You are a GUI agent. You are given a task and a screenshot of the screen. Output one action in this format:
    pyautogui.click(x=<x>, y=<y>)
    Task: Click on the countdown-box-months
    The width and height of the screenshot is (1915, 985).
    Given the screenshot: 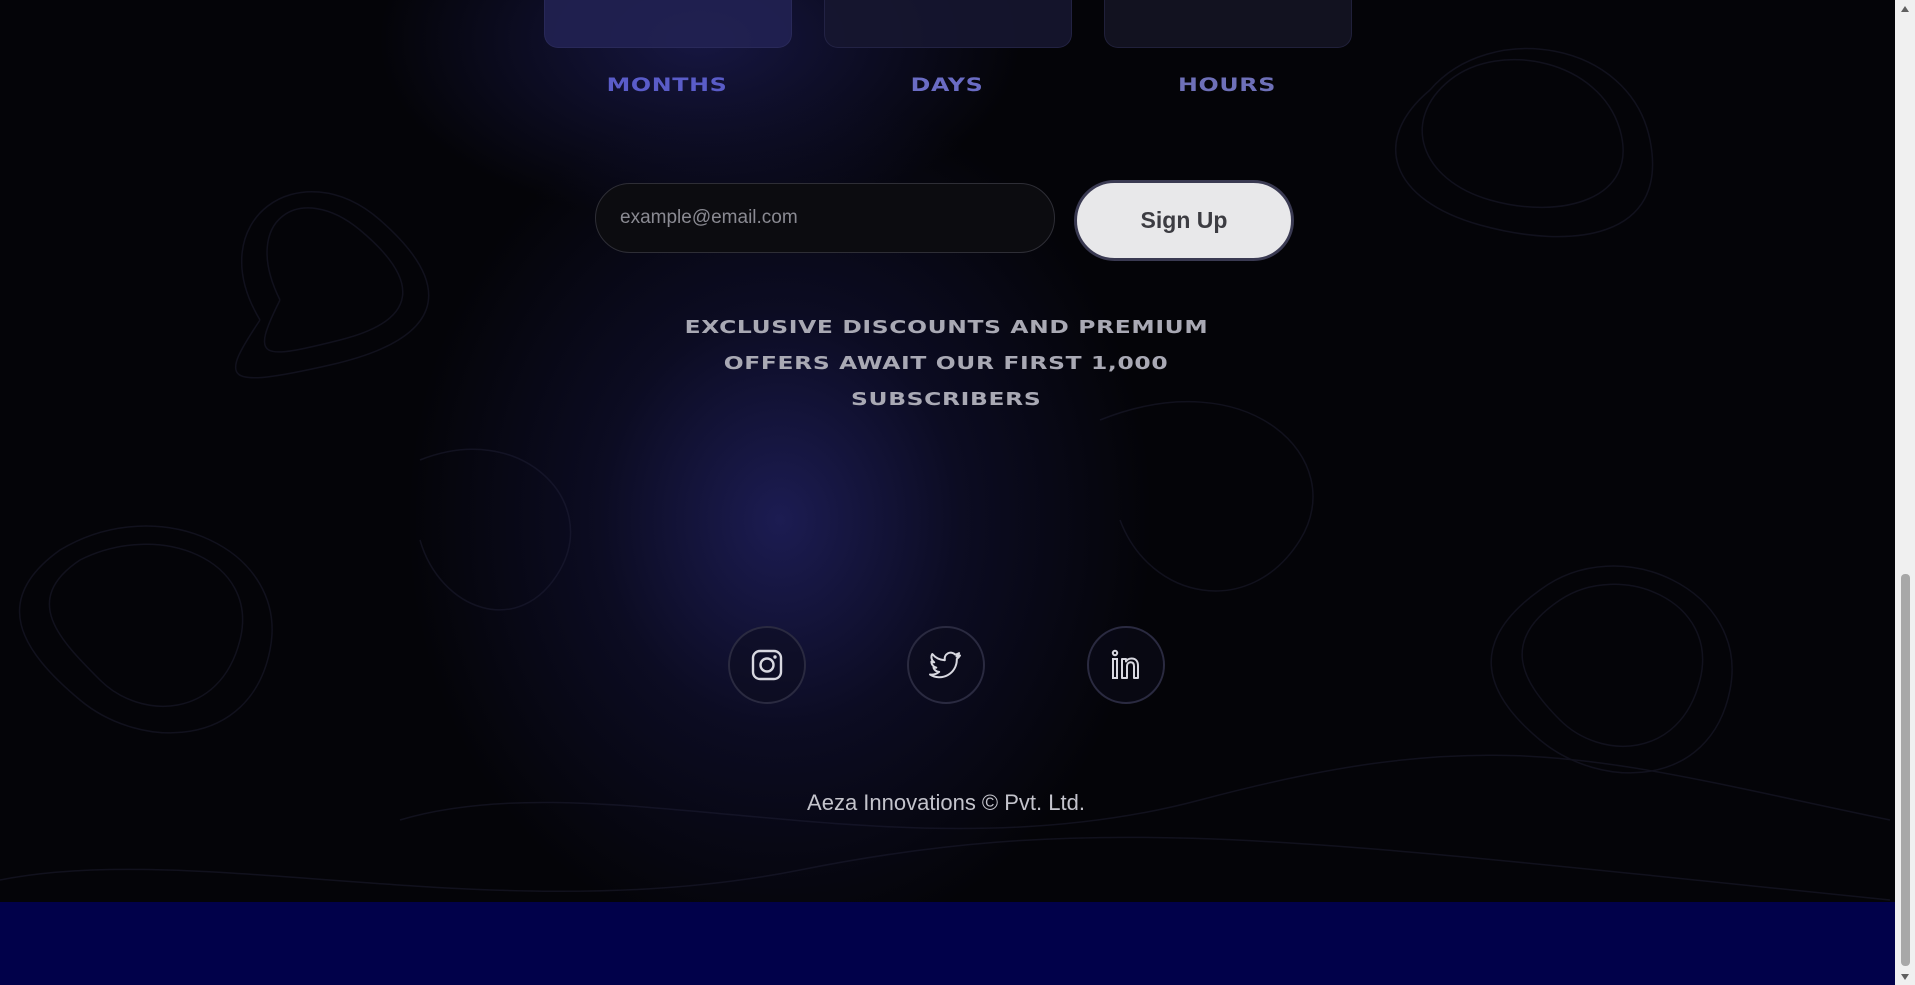 What is the action you would take?
    pyautogui.click(x=668, y=24)
    